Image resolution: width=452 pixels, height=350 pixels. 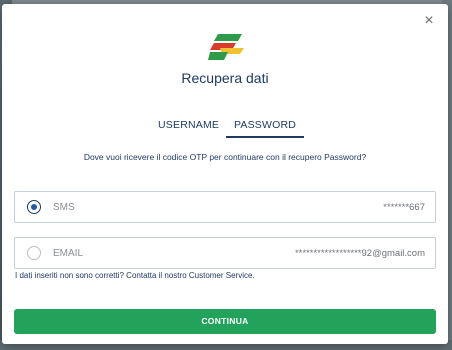 What do you see at coordinates (187, 128) in the screenshot?
I see `tab-username: USERNAME` at bounding box center [187, 128].